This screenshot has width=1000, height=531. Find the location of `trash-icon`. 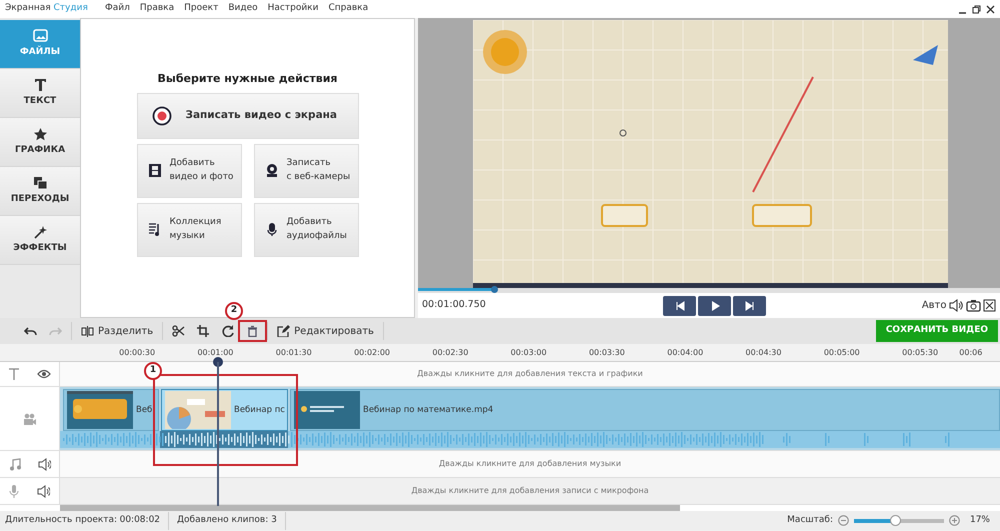

trash-icon is located at coordinates (252, 331).